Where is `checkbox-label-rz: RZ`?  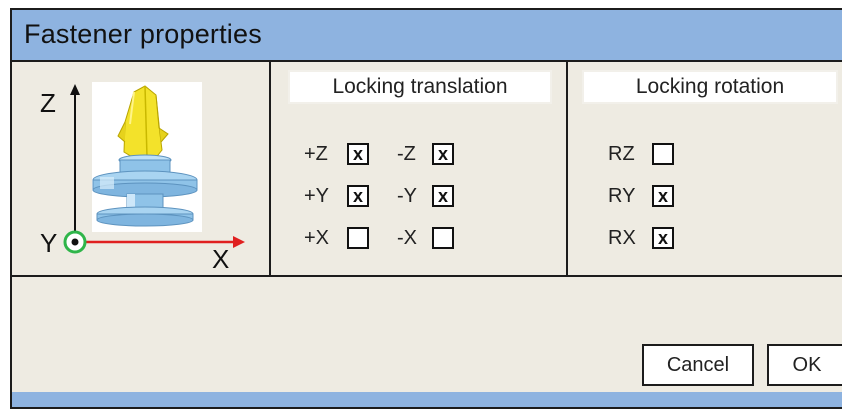
checkbox-label-rz: RZ is located at coordinates (621, 154).